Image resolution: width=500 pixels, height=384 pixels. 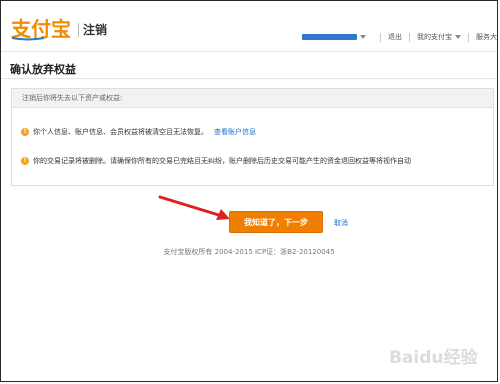 I want to click on alipay-logo-text: 支付宝, so click(x=41, y=29).